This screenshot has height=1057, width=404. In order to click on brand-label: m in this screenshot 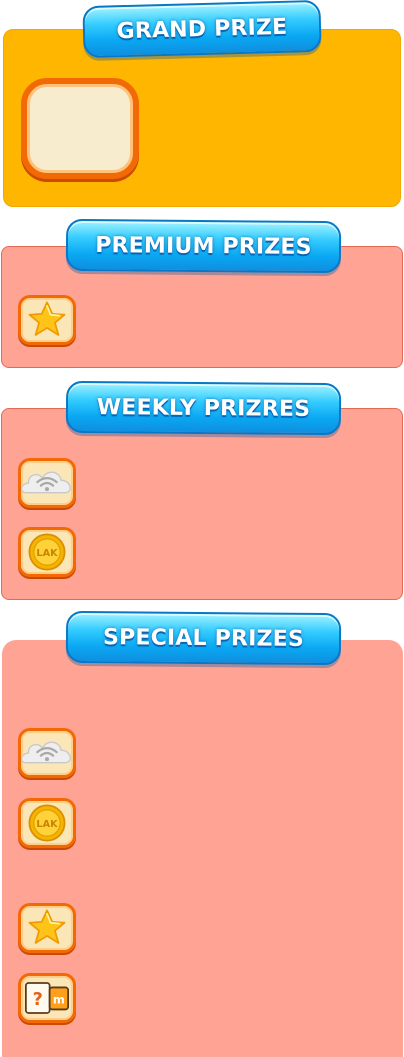, I will do `click(59, 999)`.